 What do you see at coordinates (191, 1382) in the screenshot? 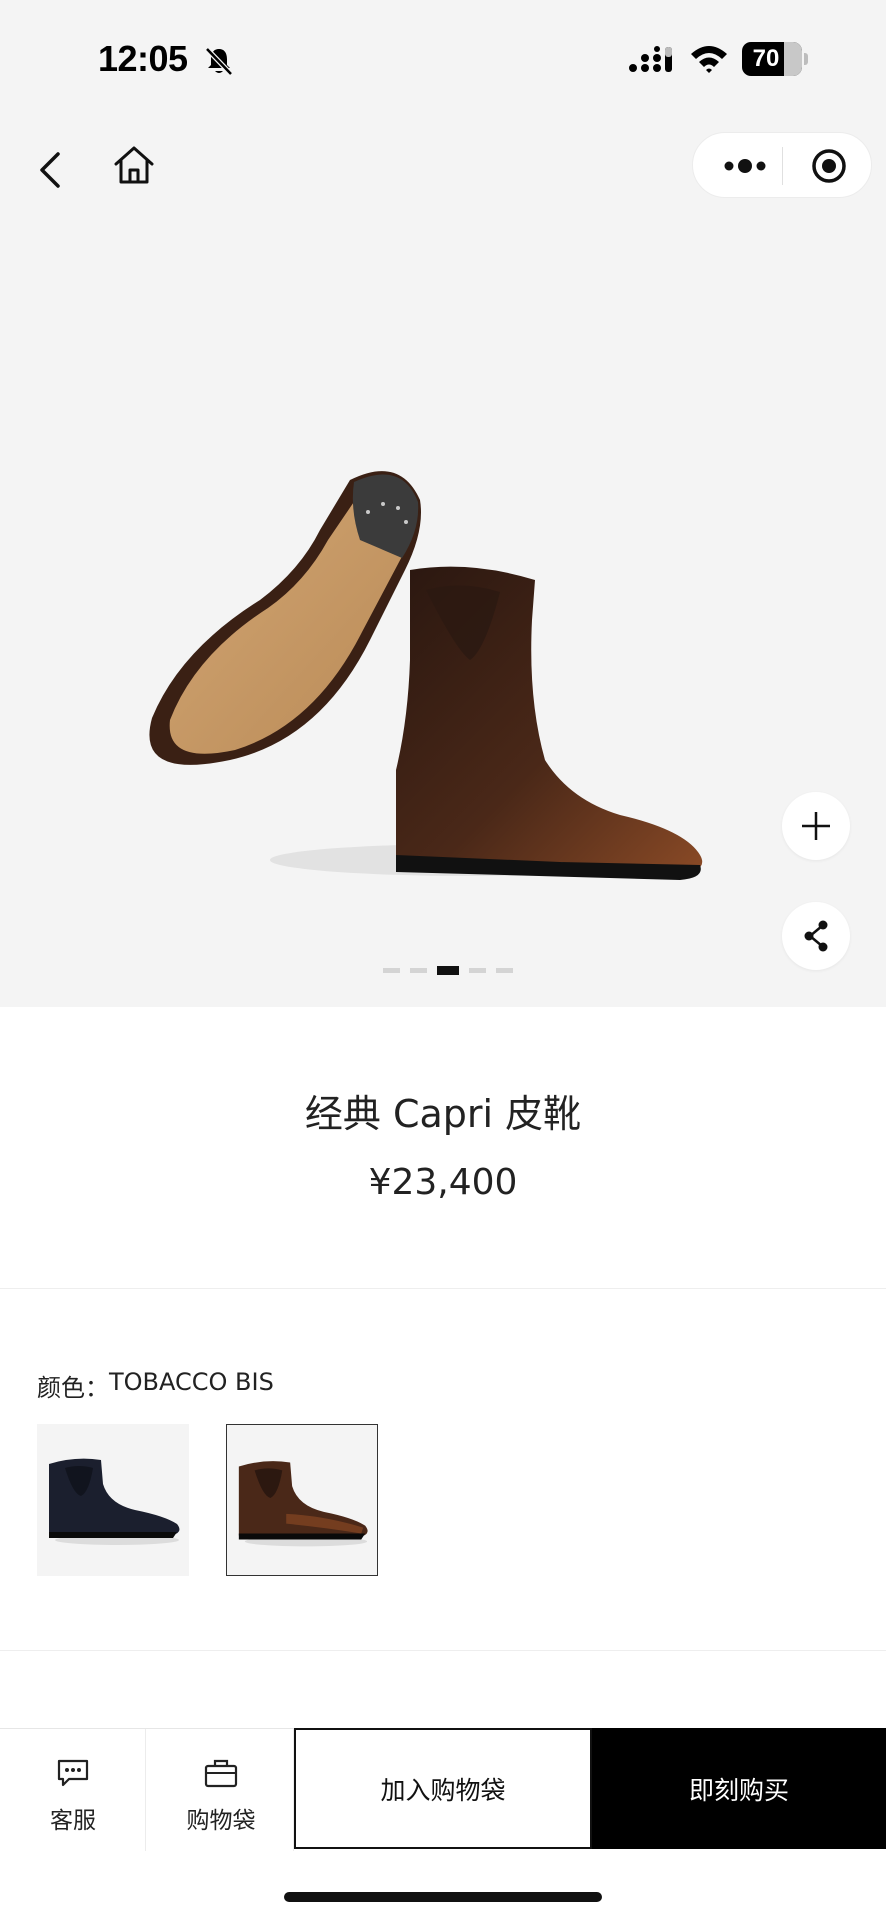
I see `color-value: TOBACCO BIS` at bounding box center [191, 1382].